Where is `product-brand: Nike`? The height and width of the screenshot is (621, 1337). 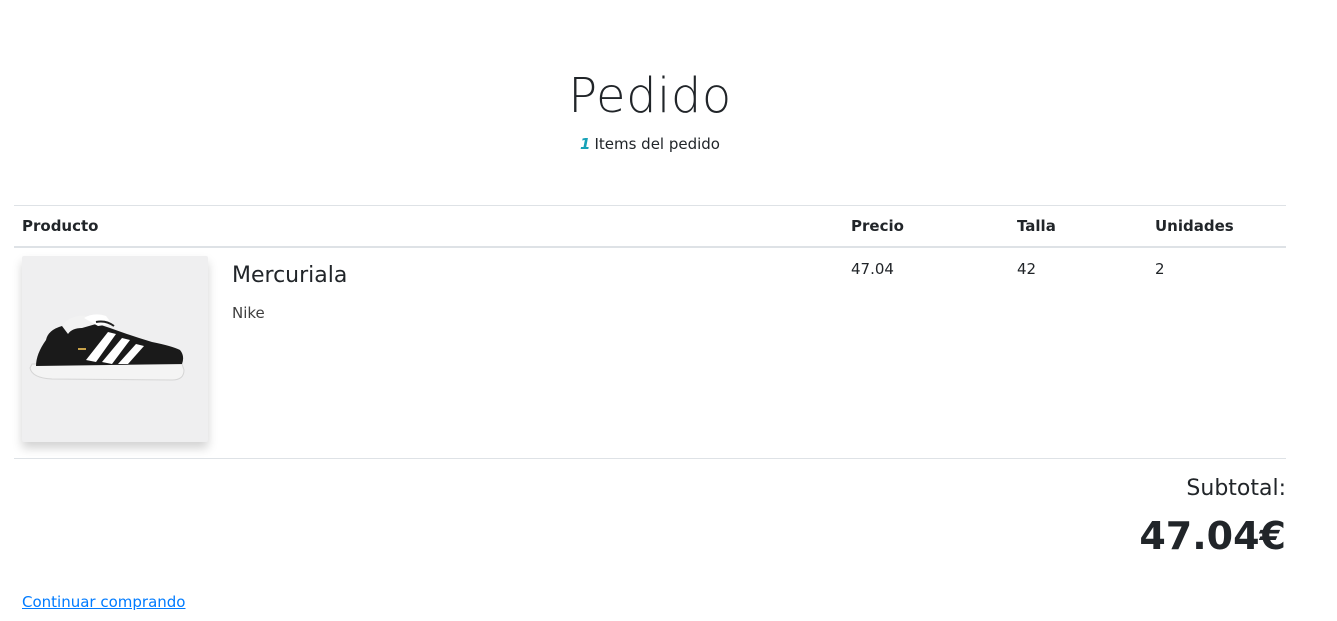
product-brand: Nike is located at coordinates (248, 313).